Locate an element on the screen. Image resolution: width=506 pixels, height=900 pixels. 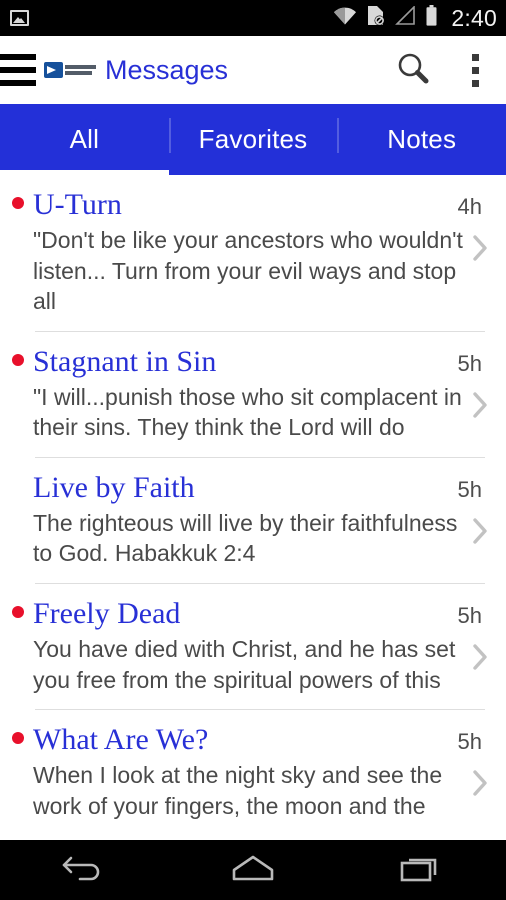
tab-bar: All Favorites Notes is located at coordinates (253, 139).